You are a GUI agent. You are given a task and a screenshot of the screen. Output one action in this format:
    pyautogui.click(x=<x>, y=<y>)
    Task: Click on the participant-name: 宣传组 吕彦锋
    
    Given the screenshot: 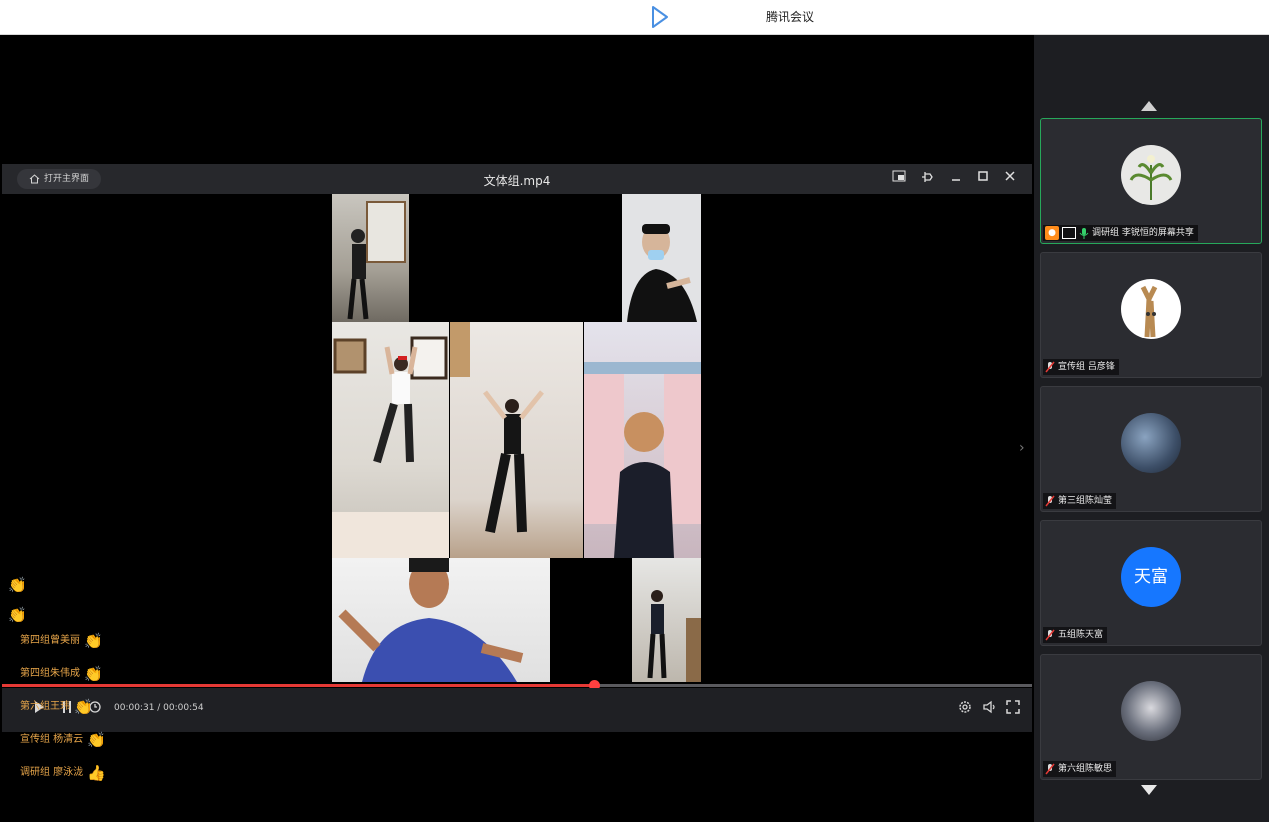 What is the action you would take?
    pyautogui.click(x=1086, y=367)
    